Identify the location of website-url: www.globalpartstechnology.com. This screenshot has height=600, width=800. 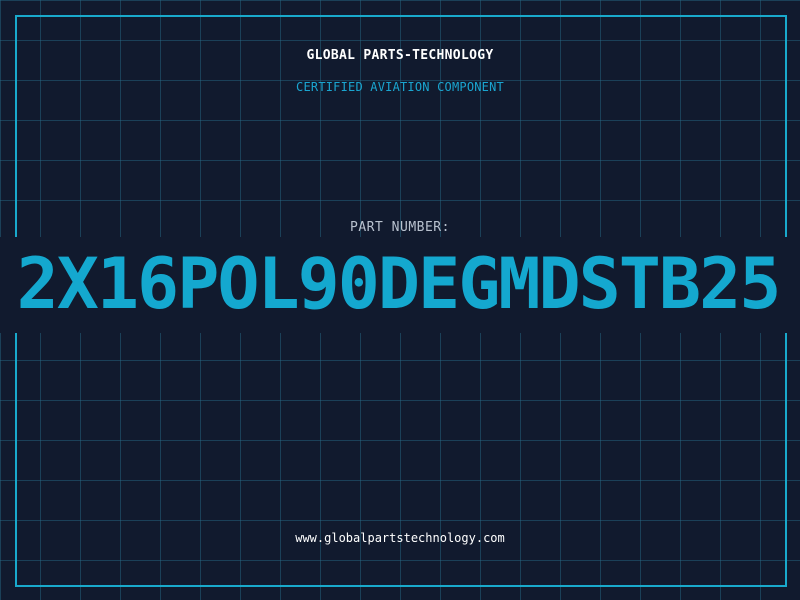
(400, 538).